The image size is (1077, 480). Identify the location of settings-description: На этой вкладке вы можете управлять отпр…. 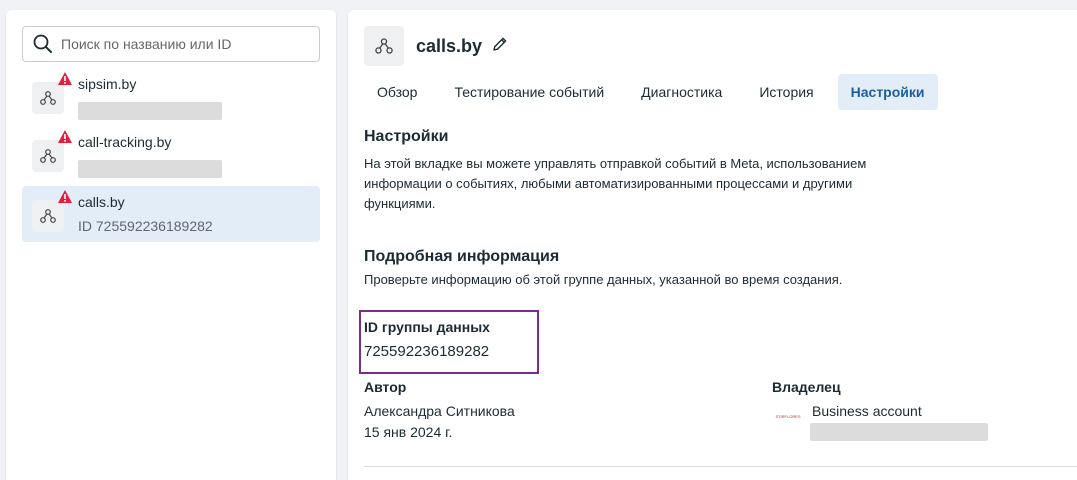
(615, 184).